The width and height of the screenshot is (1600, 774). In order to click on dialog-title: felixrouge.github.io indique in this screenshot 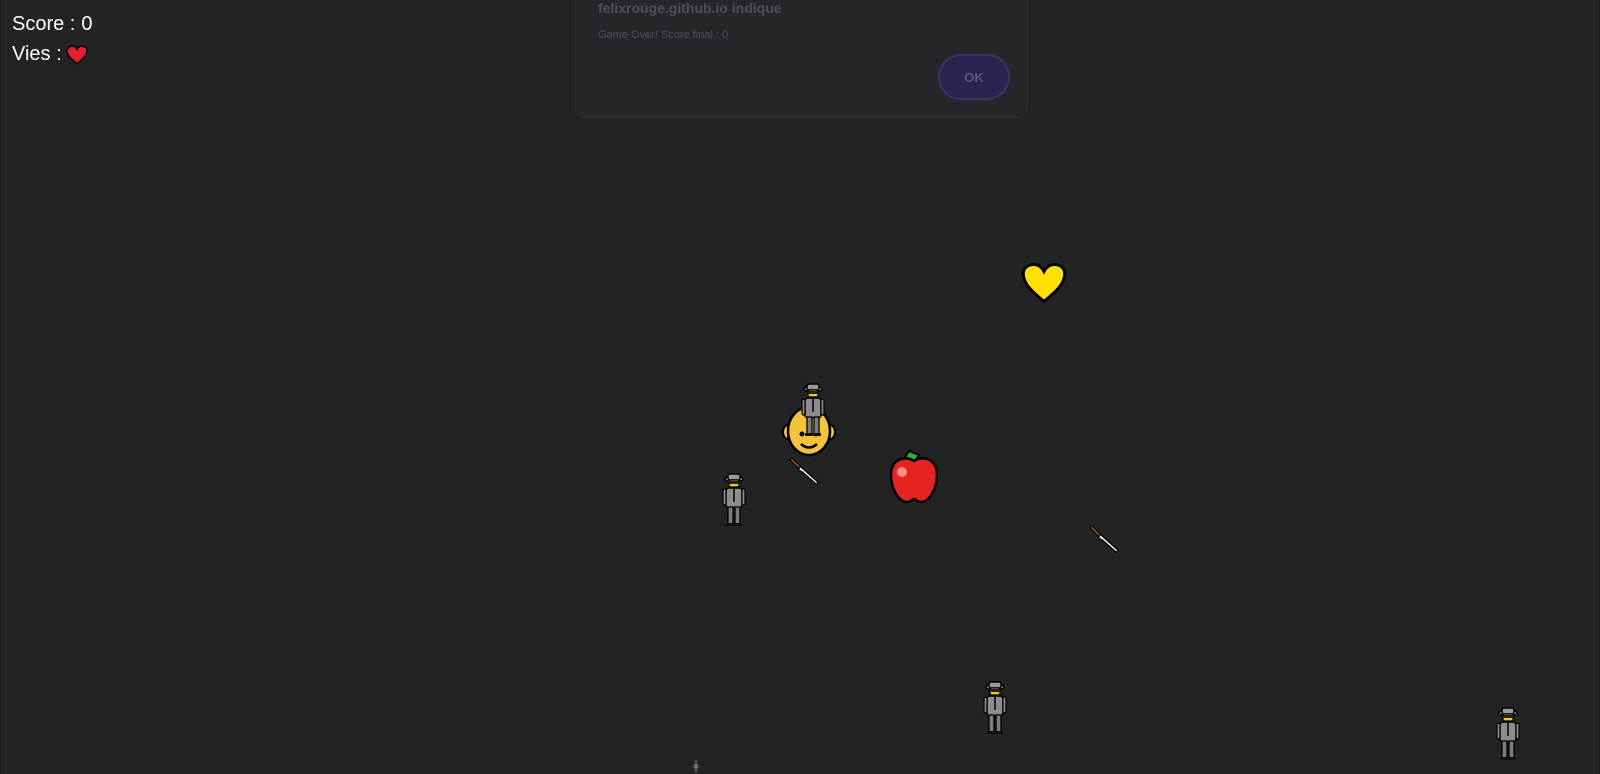, I will do `click(690, 8)`.